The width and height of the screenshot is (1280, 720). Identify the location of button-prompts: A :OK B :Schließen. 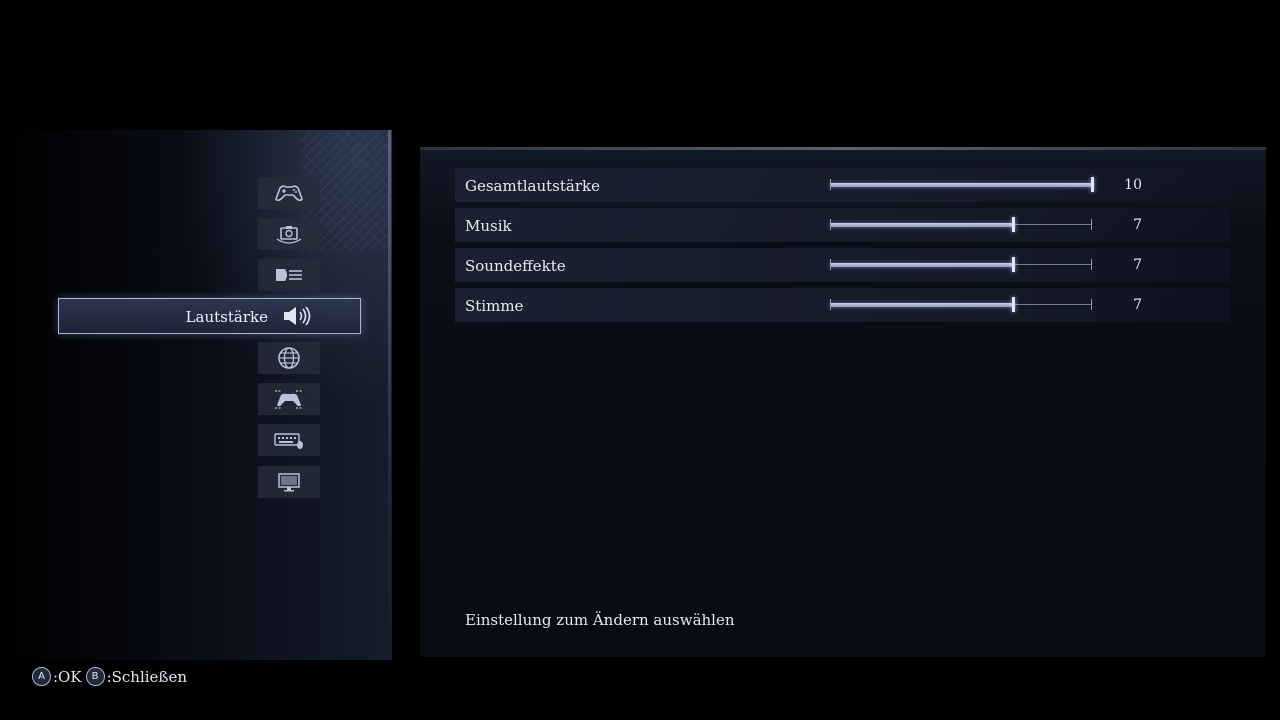
(111, 676).